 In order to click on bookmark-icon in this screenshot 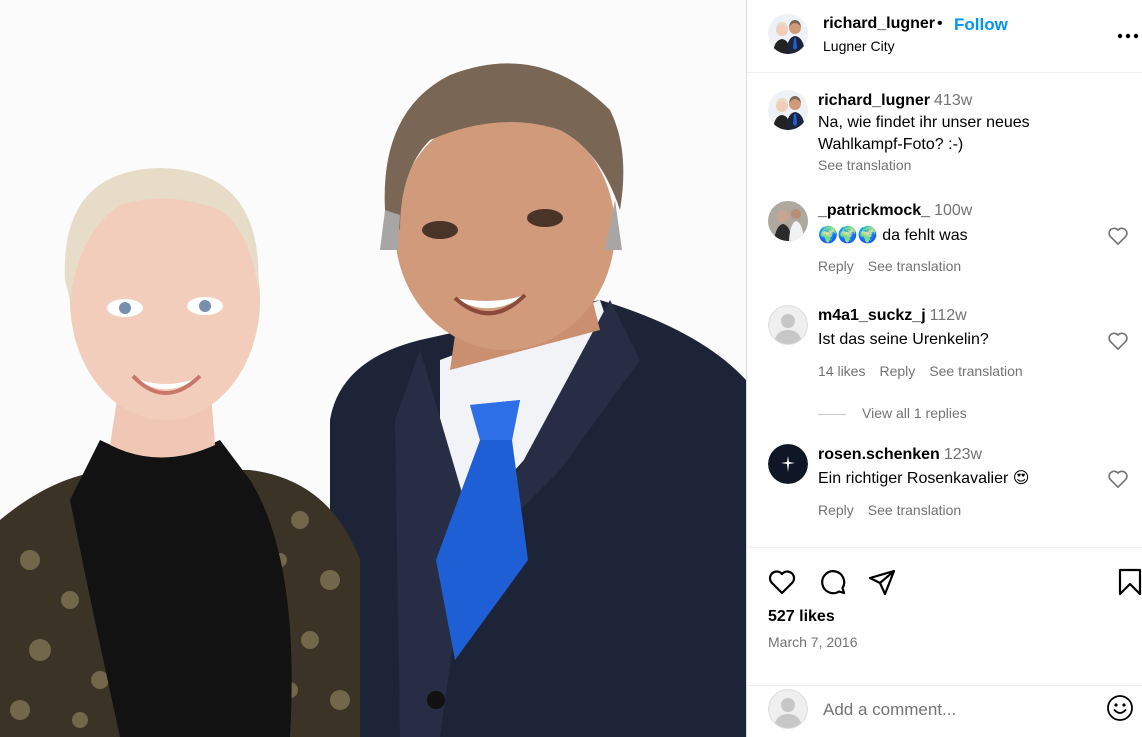, I will do `click(1128, 582)`.